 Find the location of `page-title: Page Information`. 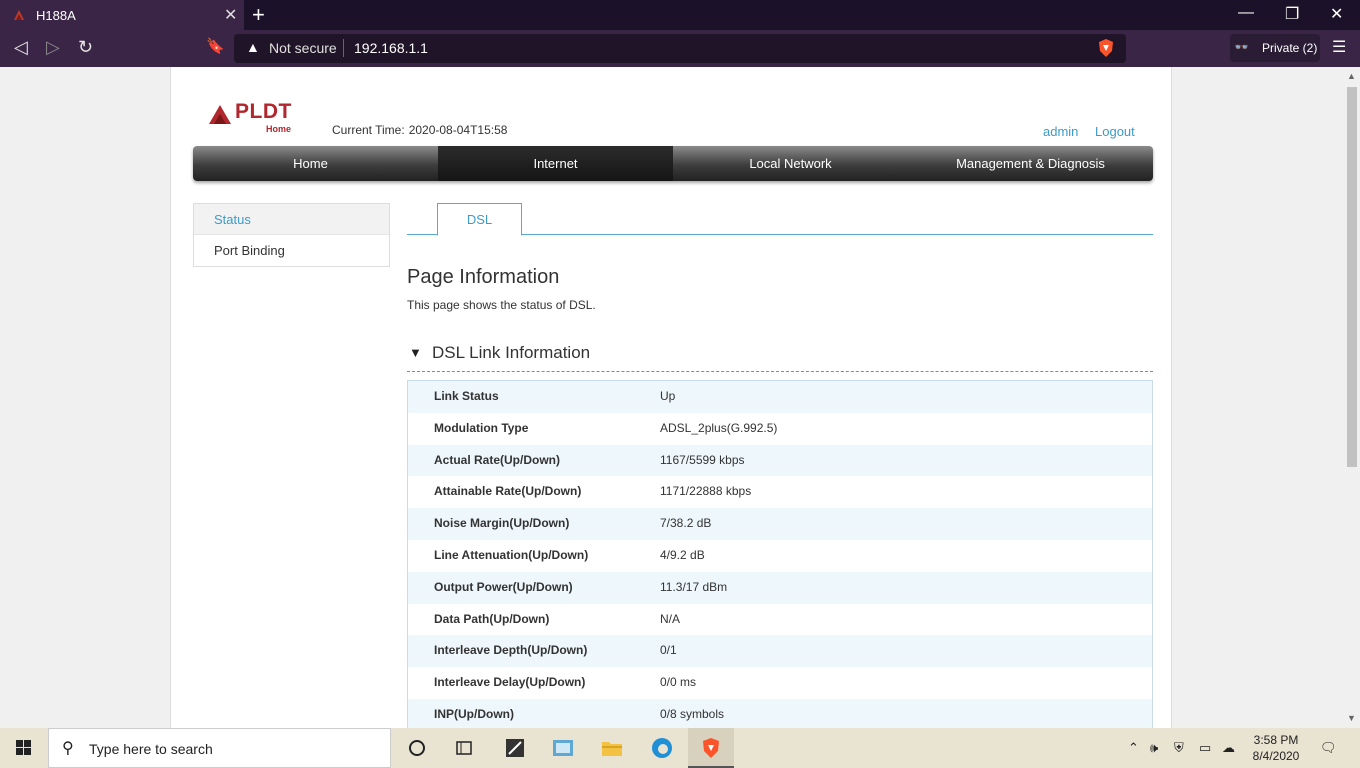

page-title: Page Information is located at coordinates (483, 277).